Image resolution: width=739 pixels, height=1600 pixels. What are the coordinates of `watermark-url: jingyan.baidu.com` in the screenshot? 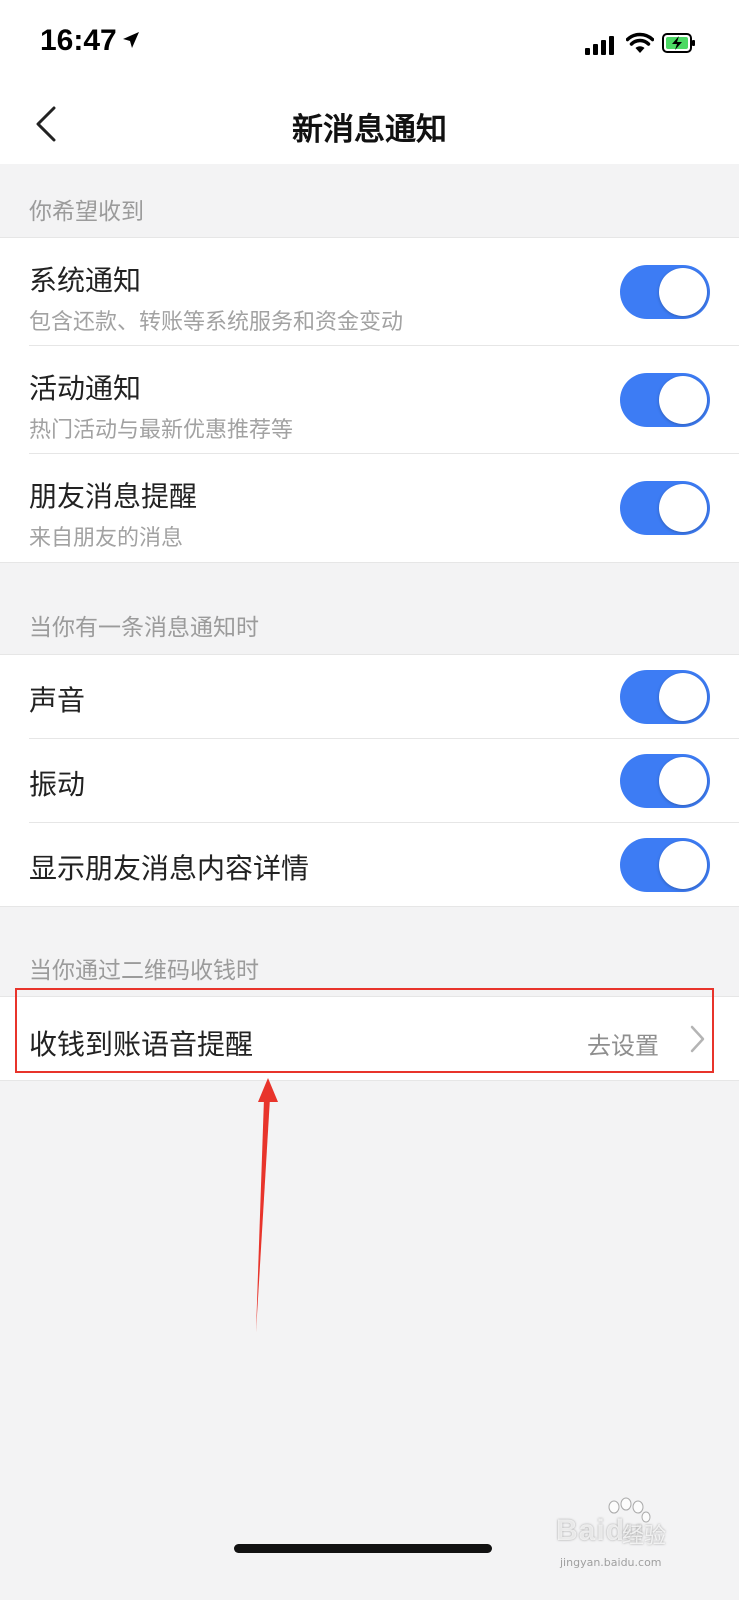 It's located at (611, 1562).